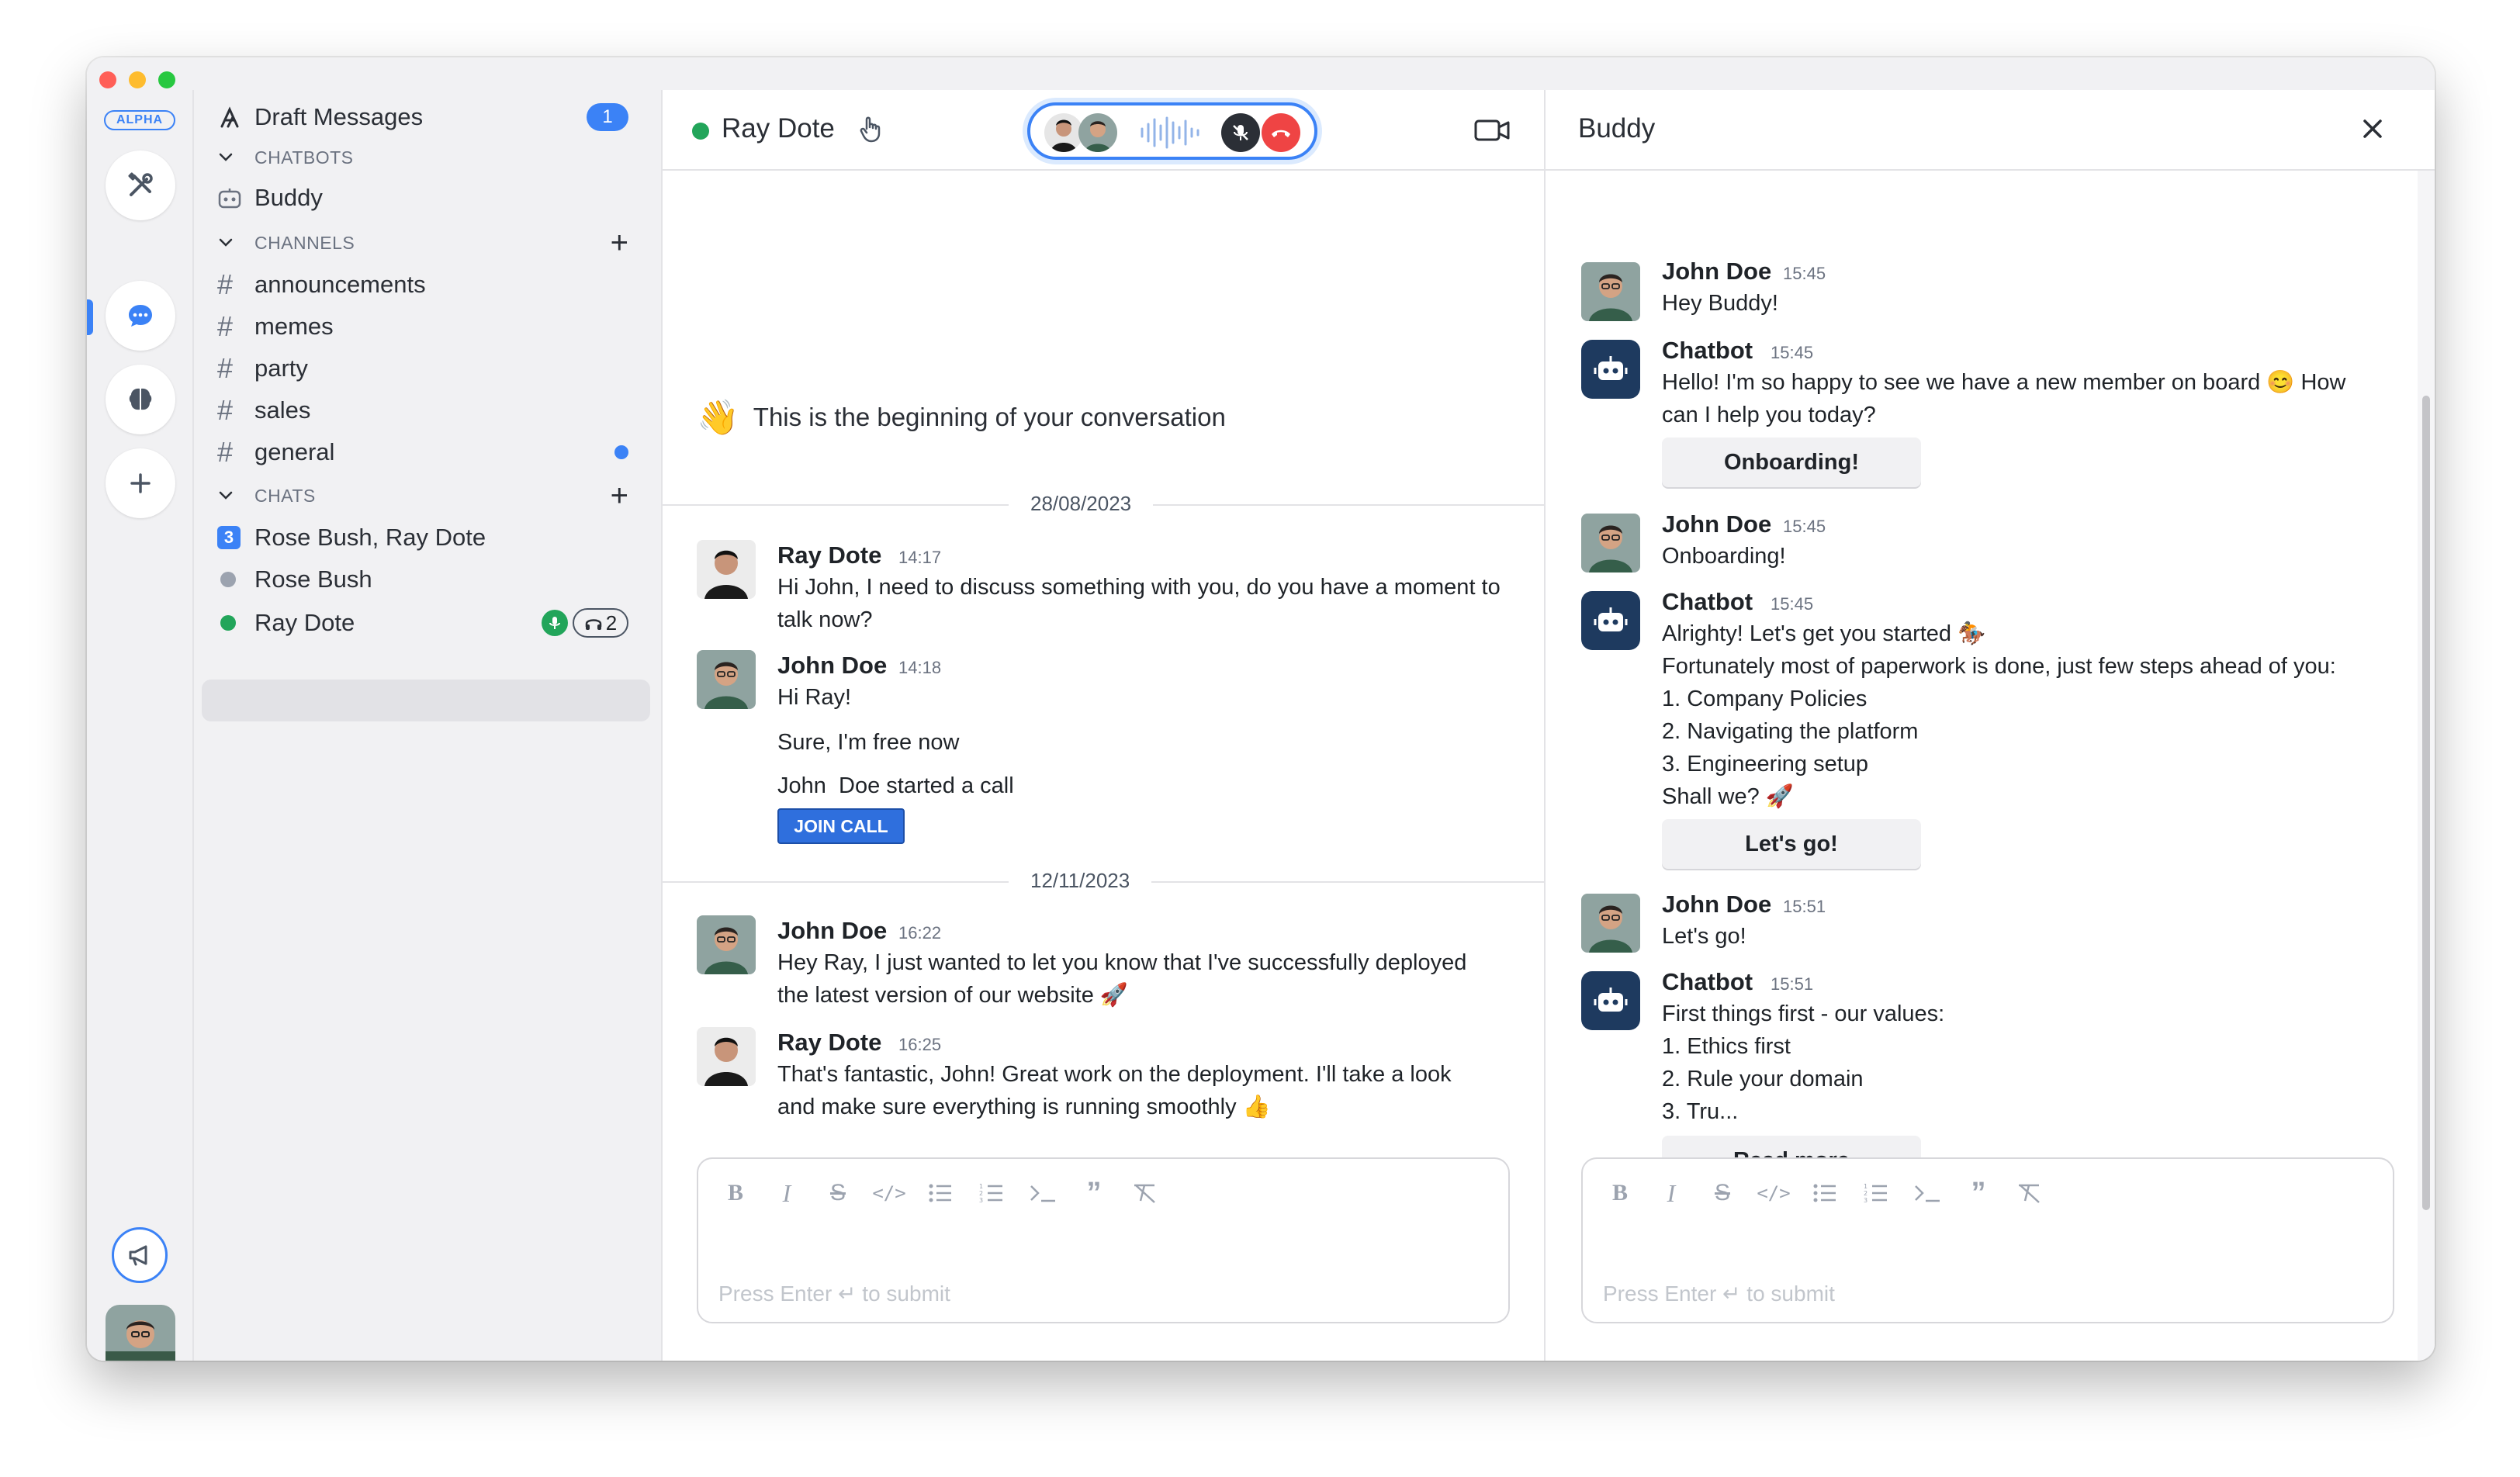  Describe the element at coordinates (431, 118) in the screenshot. I see `draft-messages-item: Draft Messages 1` at that location.